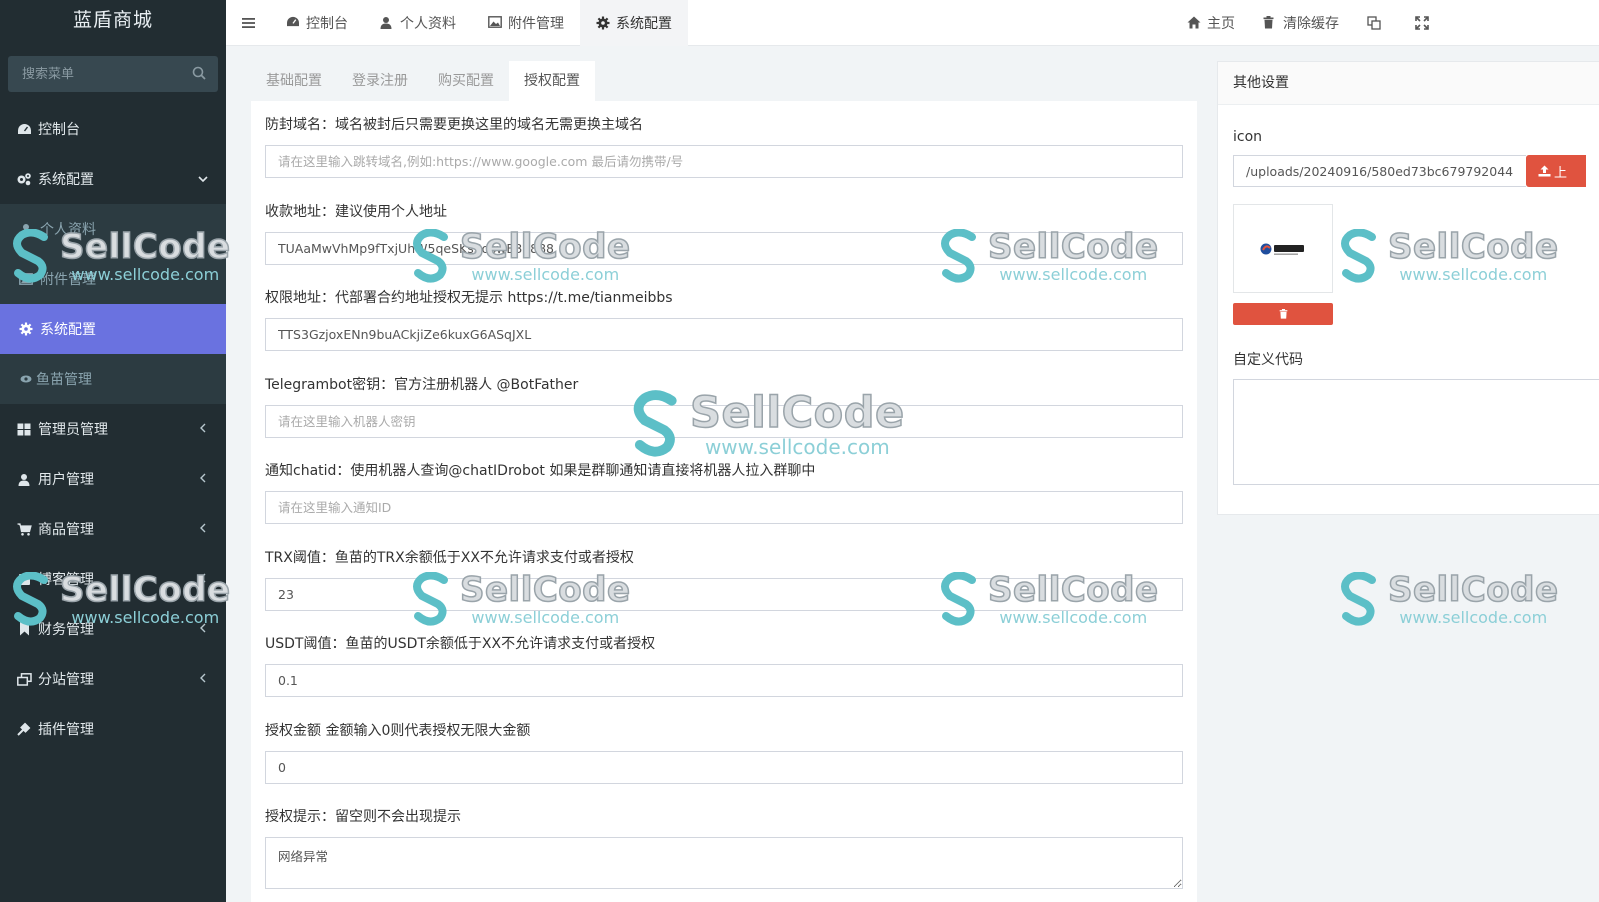 The width and height of the screenshot is (1599, 902). I want to click on delete-icon-button, so click(1283, 314).